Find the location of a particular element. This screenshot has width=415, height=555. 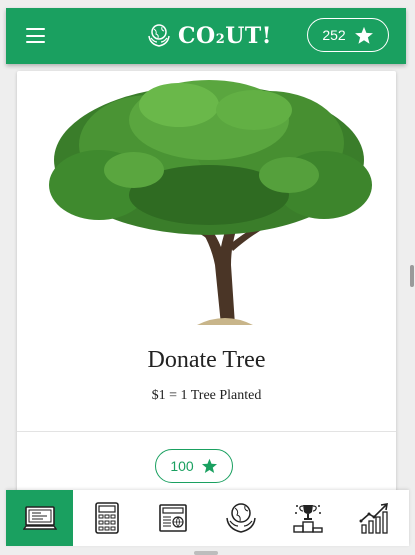

cost-value: 100 is located at coordinates (182, 466).